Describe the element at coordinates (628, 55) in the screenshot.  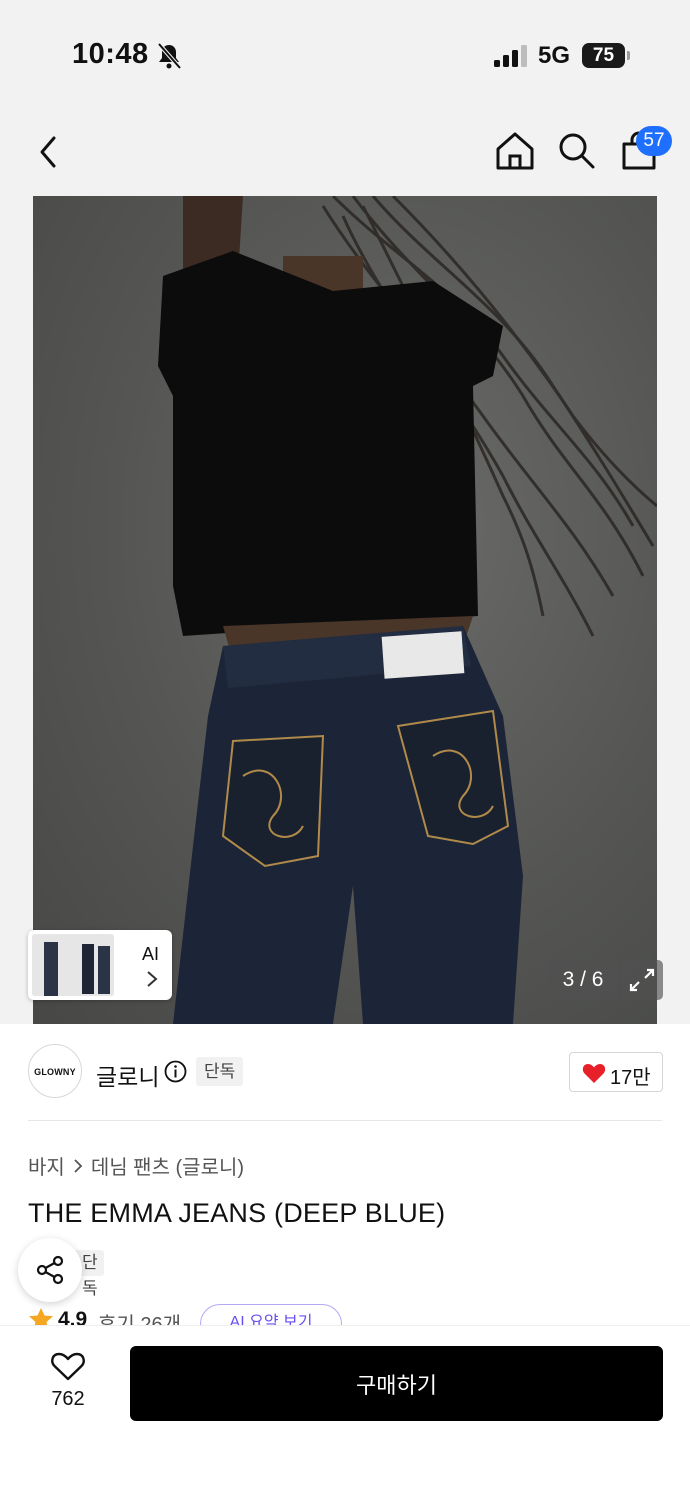
I see `battery-tip` at that location.